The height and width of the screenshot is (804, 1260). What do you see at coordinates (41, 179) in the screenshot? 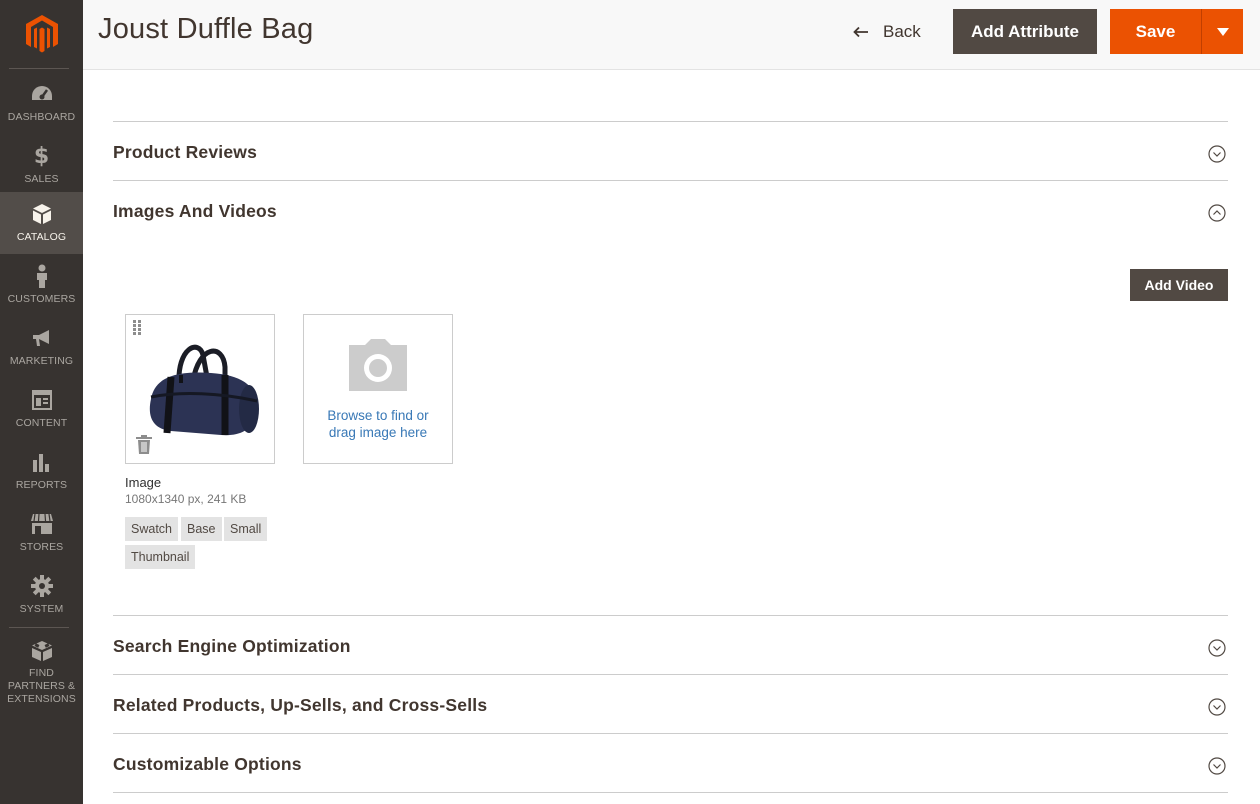
I see `sidebar-item-label: SALES` at bounding box center [41, 179].